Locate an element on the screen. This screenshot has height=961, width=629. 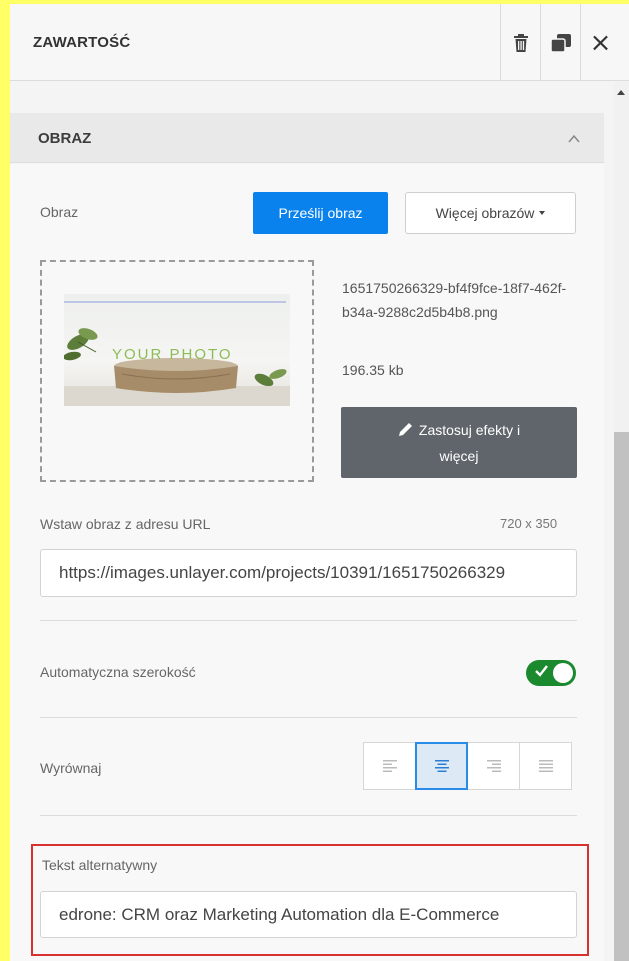
apply-effects-button: Zastosuj efekty i więcej is located at coordinates (459, 442).